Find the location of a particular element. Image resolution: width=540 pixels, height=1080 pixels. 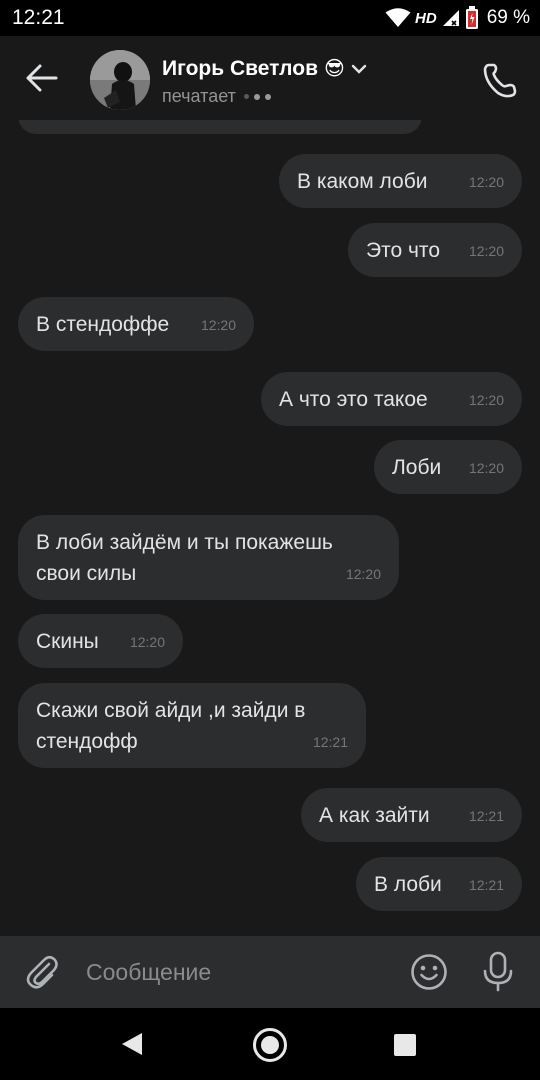

status-time: 12:21 is located at coordinates (38, 17).